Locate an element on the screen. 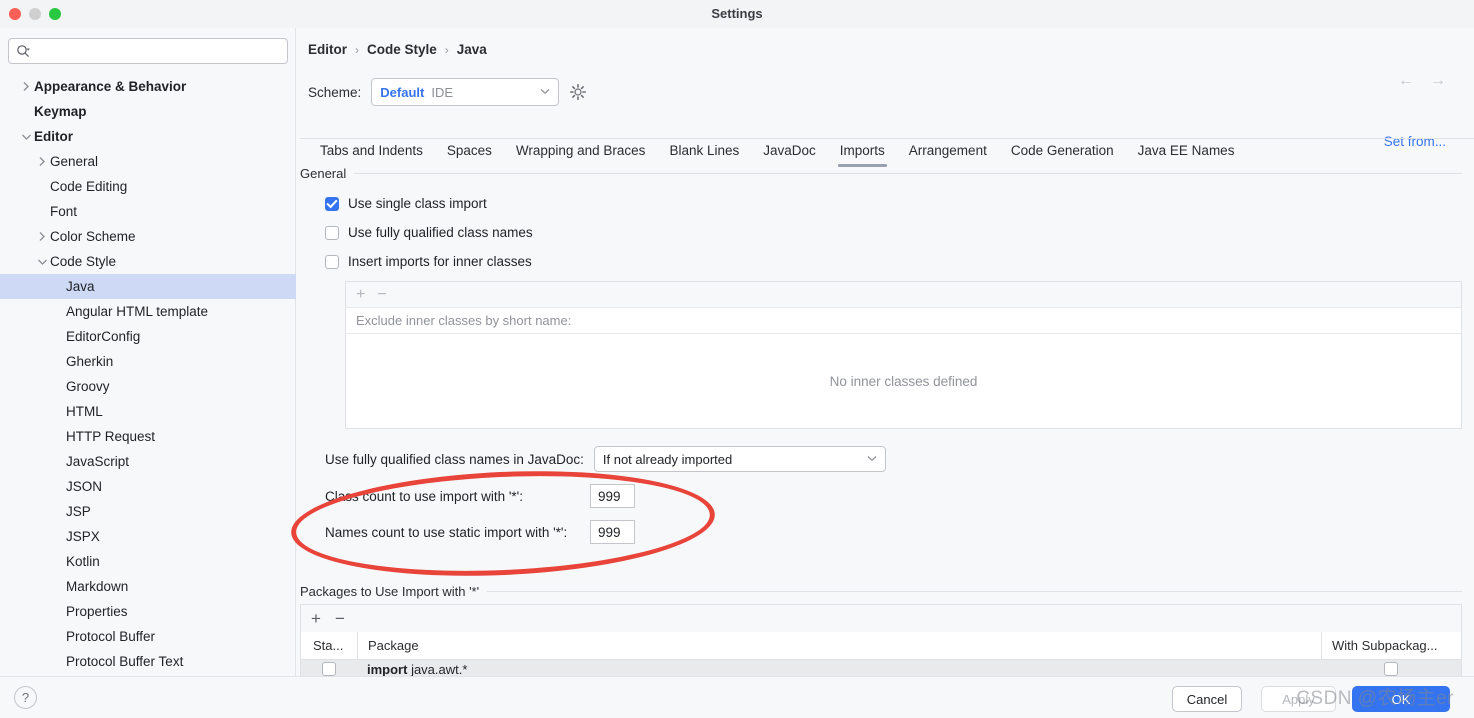 The image size is (1474, 718). sidebar-item-json: JSON is located at coordinates (148, 486).